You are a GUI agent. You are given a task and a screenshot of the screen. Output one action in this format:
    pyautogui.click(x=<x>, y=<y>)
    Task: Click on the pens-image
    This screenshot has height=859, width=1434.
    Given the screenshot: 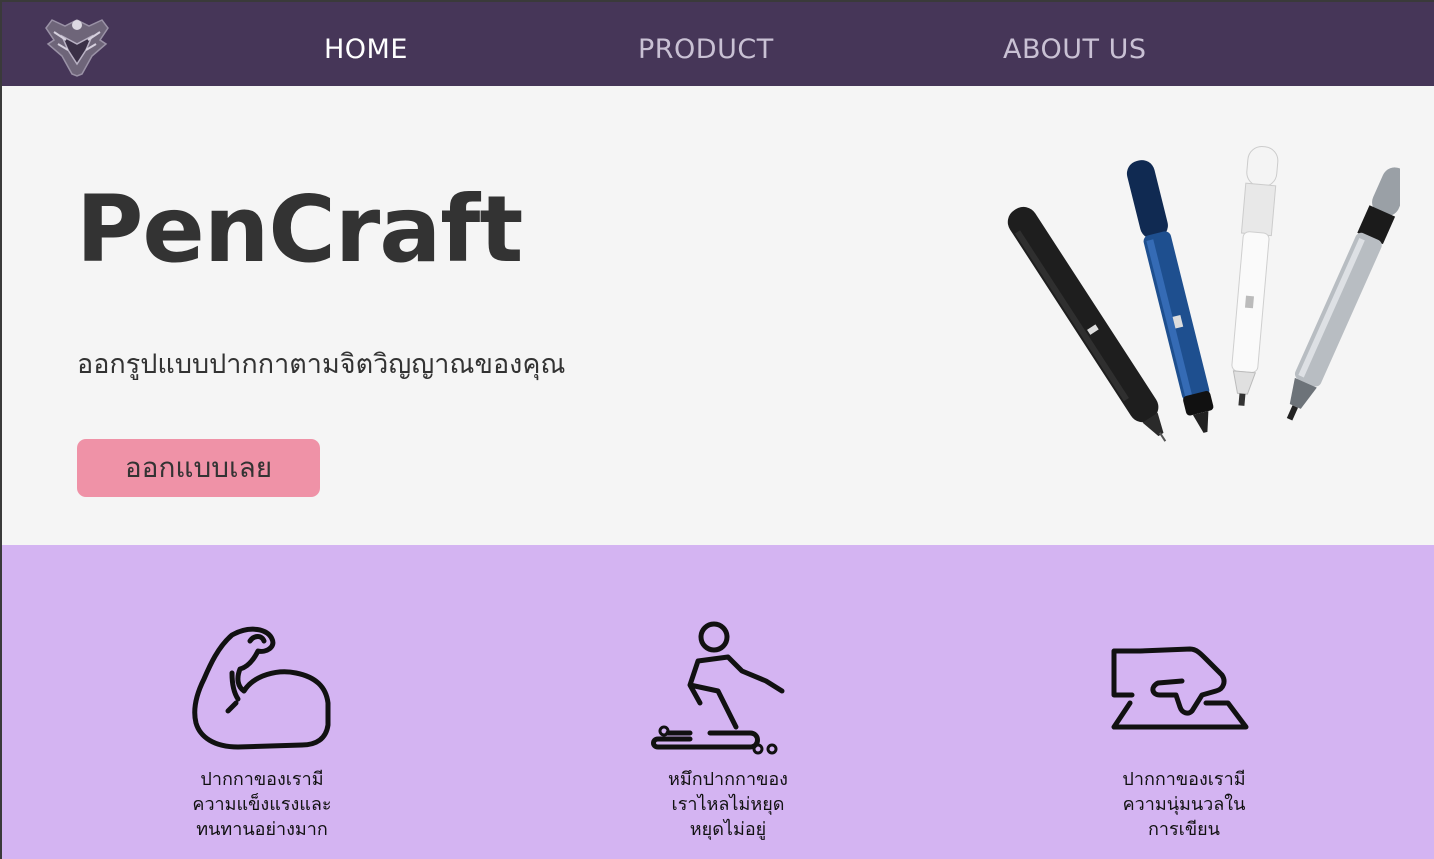 What is the action you would take?
    pyautogui.click(x=1203, y=294)
    